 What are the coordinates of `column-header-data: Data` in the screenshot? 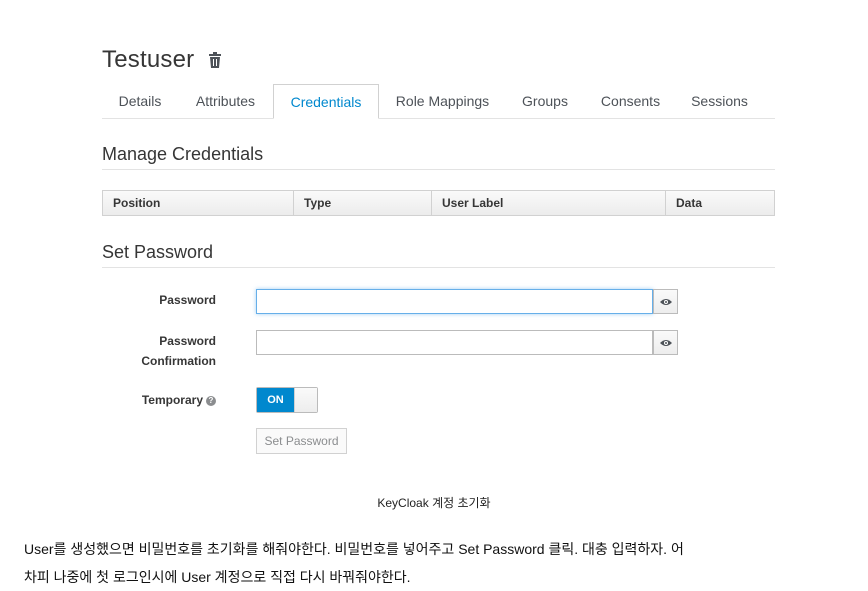 It's located at (720, 203).